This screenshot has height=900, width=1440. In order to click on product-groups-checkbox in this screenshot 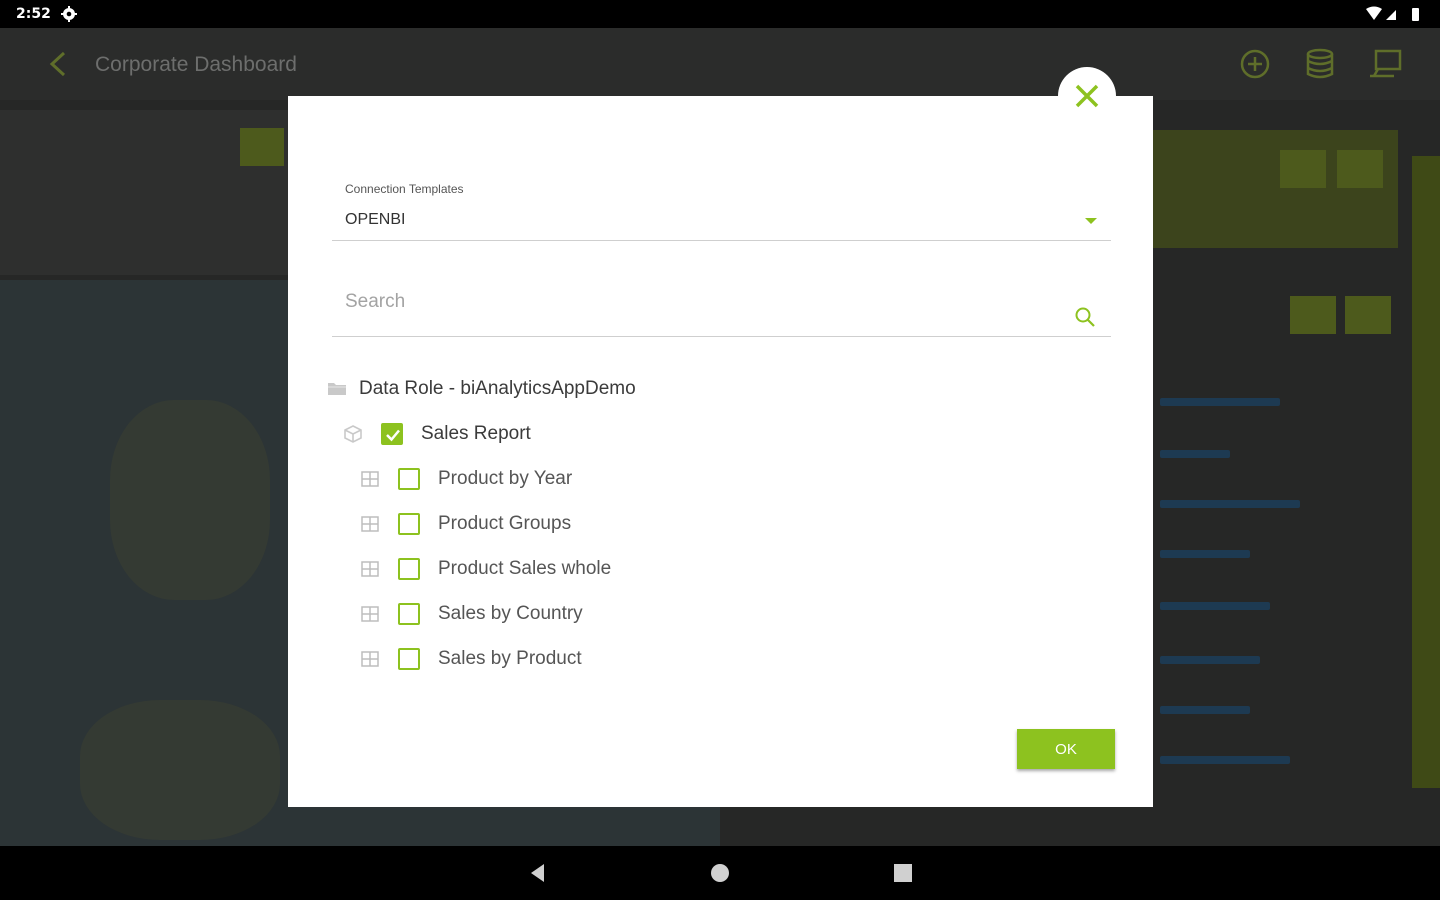, I will do `click(409, 524)`.